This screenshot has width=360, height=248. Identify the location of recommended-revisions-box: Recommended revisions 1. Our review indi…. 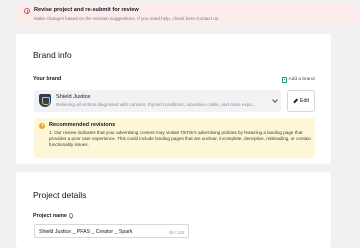
(174, 138).